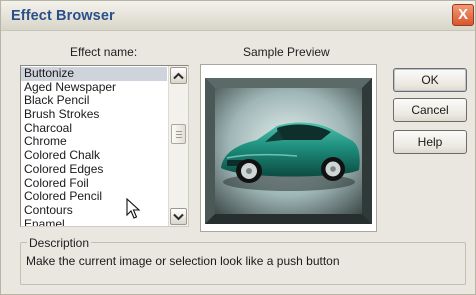  Describe the element at coordinates (94, 155) in the screenshot. I see `list-item: Colored Chalk` at that location.